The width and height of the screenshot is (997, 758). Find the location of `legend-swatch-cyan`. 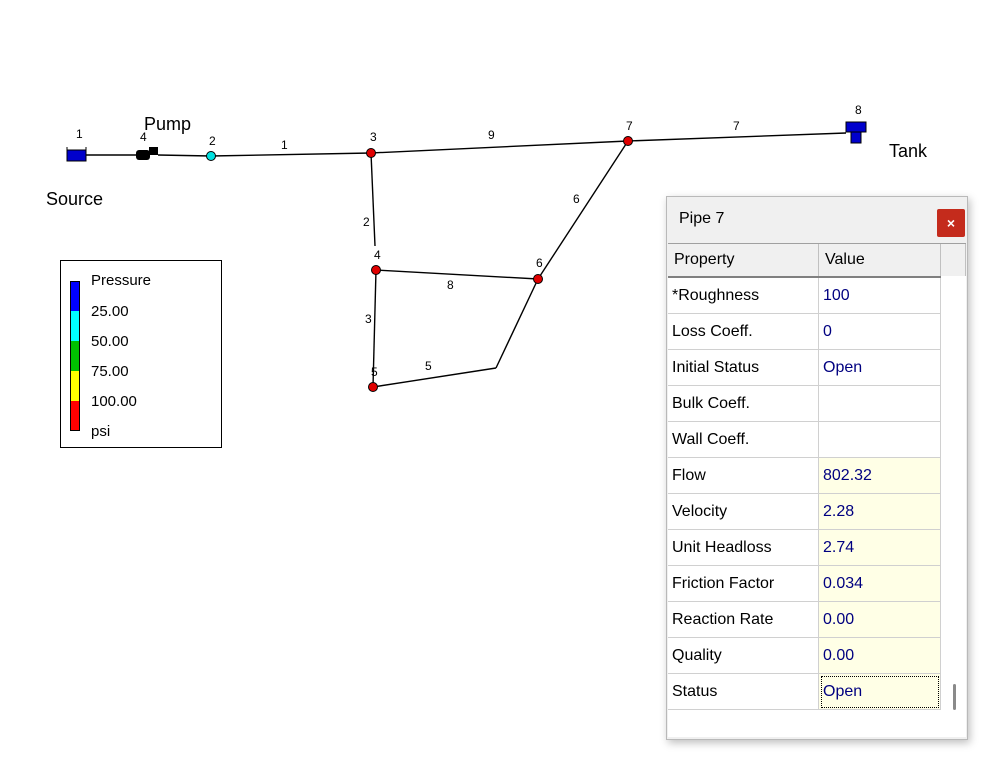

legend-swatch-cyan is located at coordinates (75, 326).